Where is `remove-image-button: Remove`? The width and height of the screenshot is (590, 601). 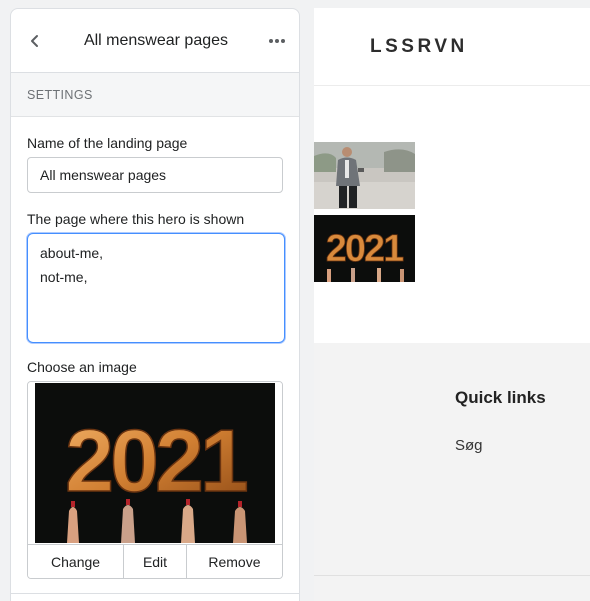 remove-image-button: Remove is located at coordinates (233, 561).